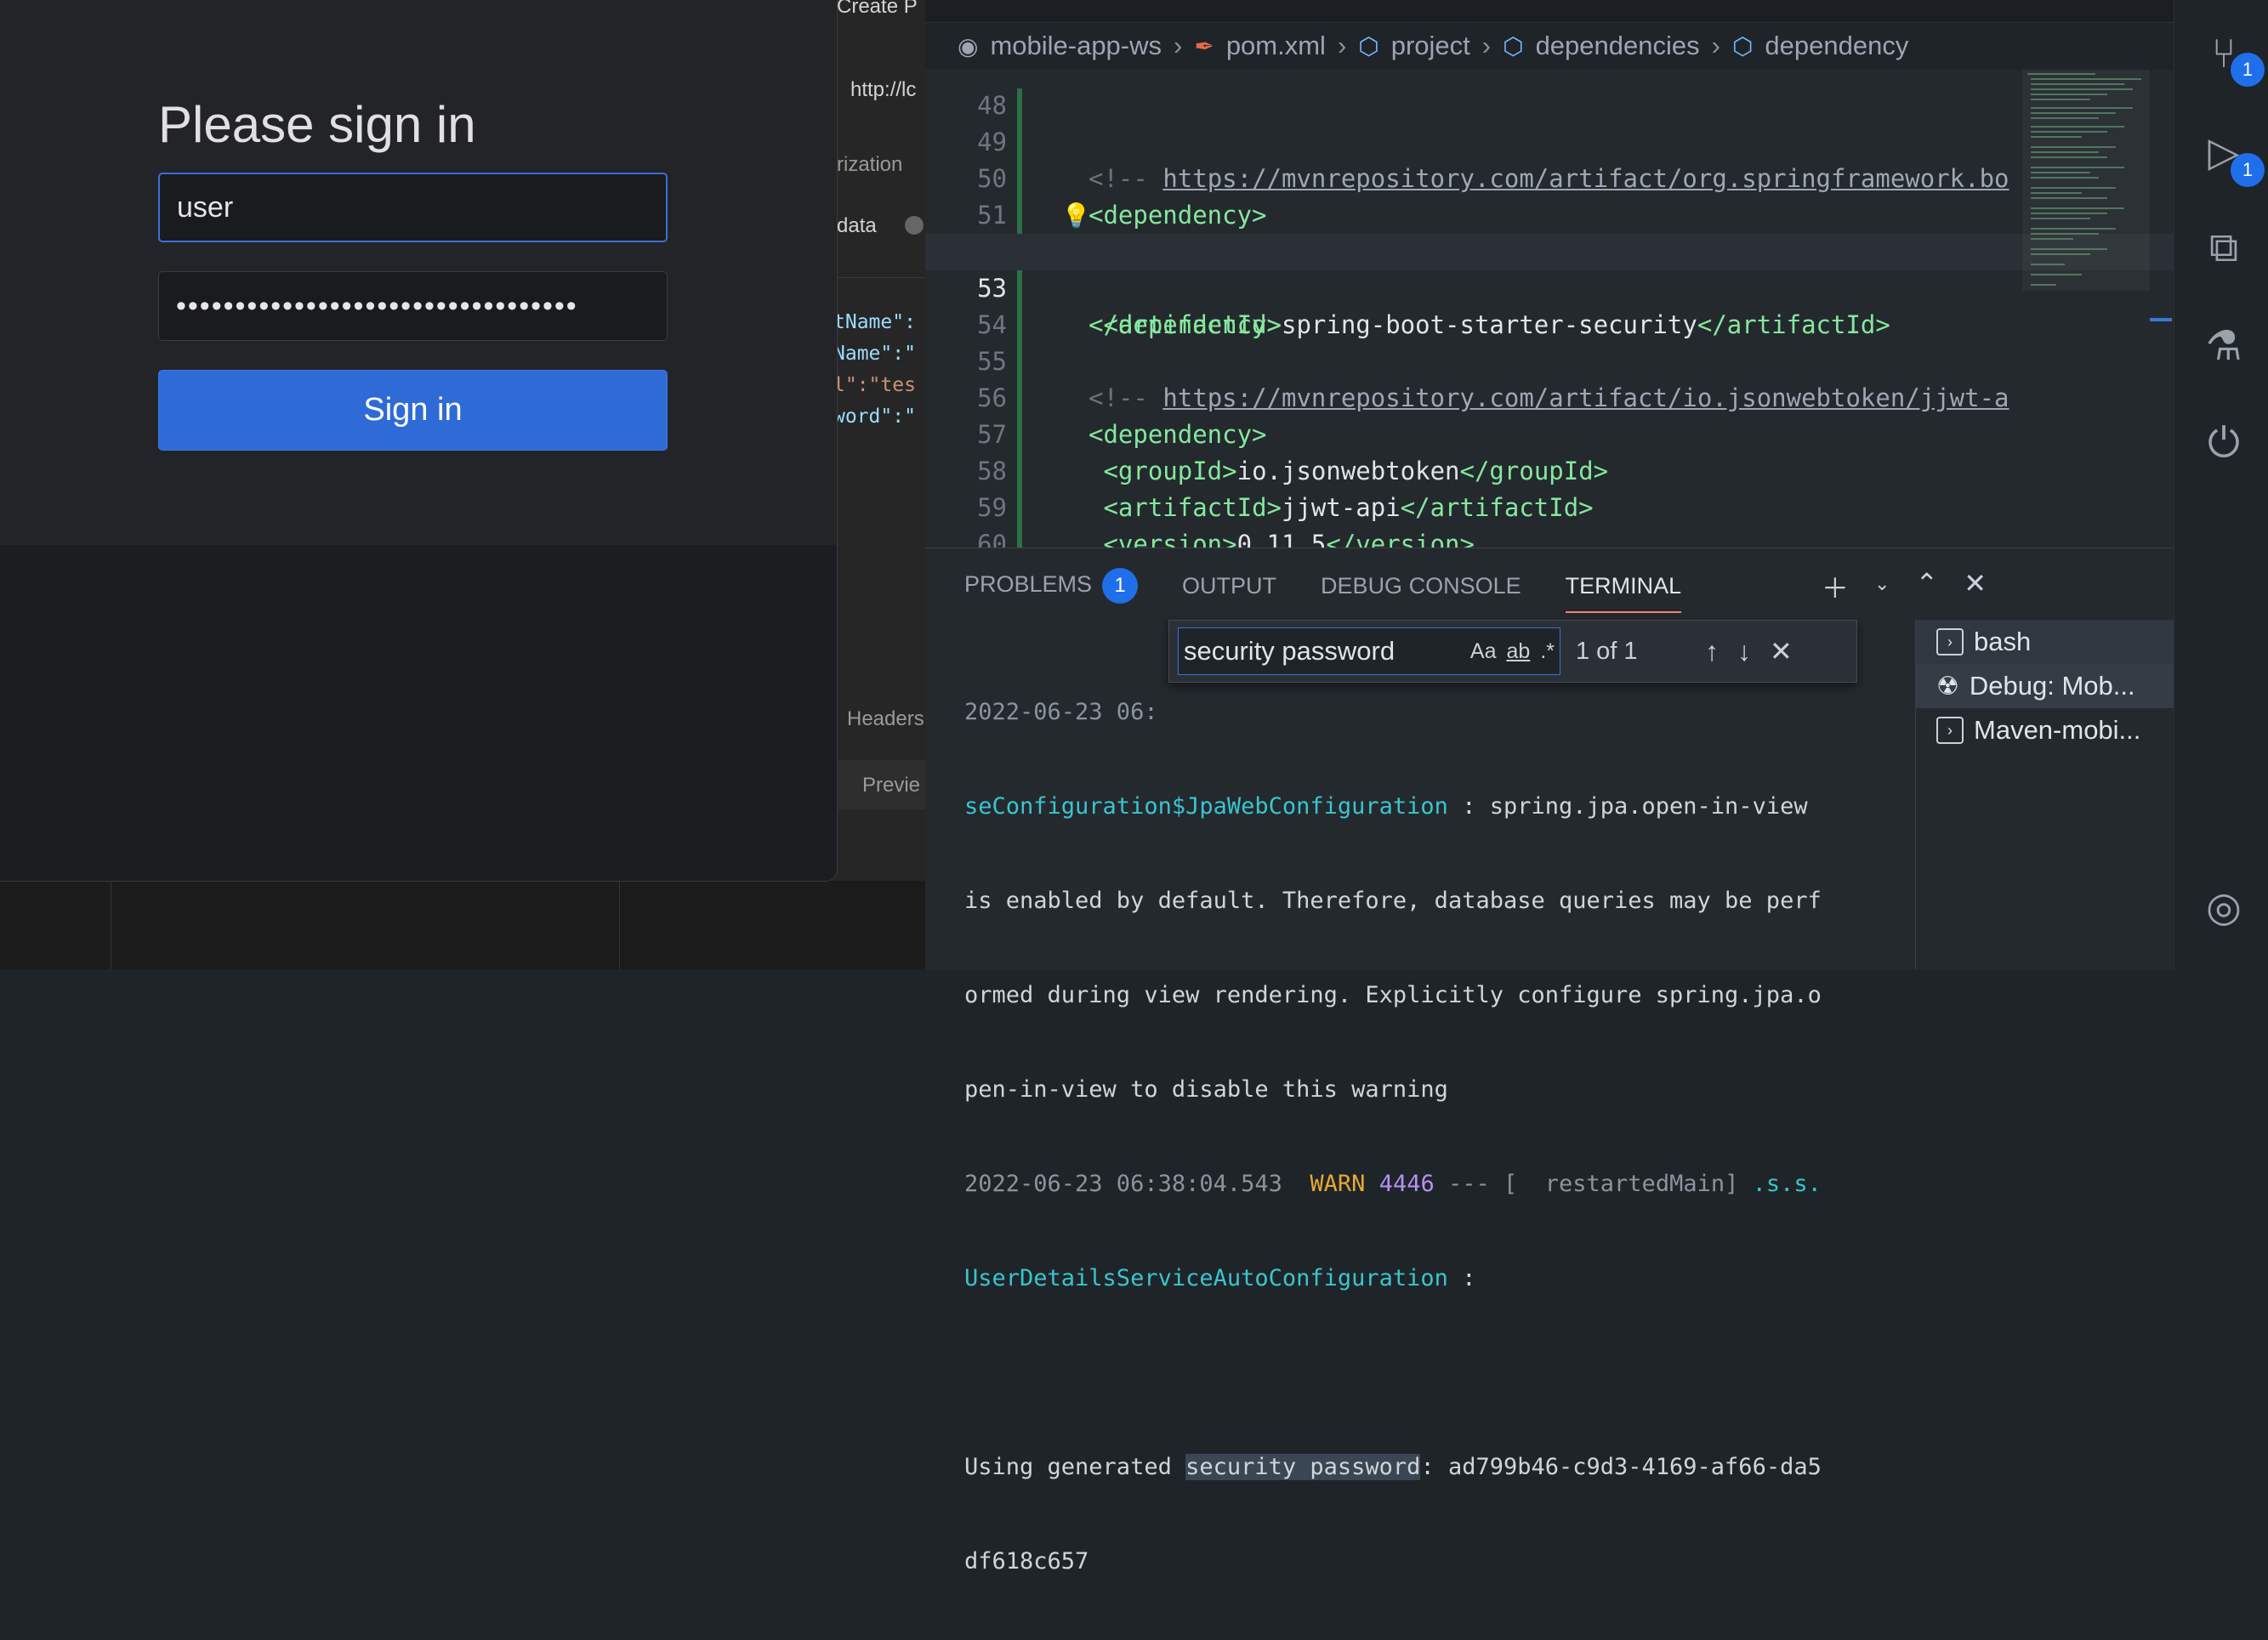 Image resolution: width=2268 pixels, height=1640 pixels. What do you see at coordinates (1781, 651) in the screenshot?
I see `close-icon: ✕` at bounding box center [1781, 651].